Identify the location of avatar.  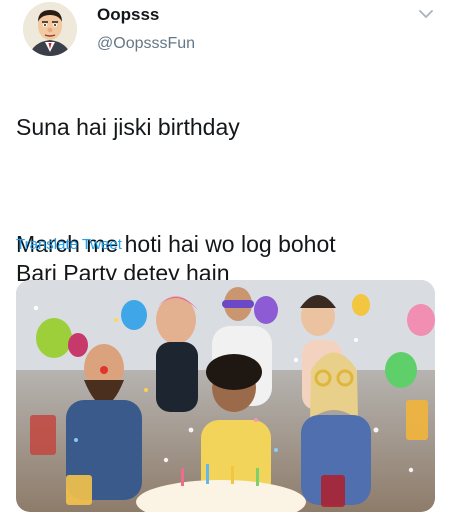
(50, 29).